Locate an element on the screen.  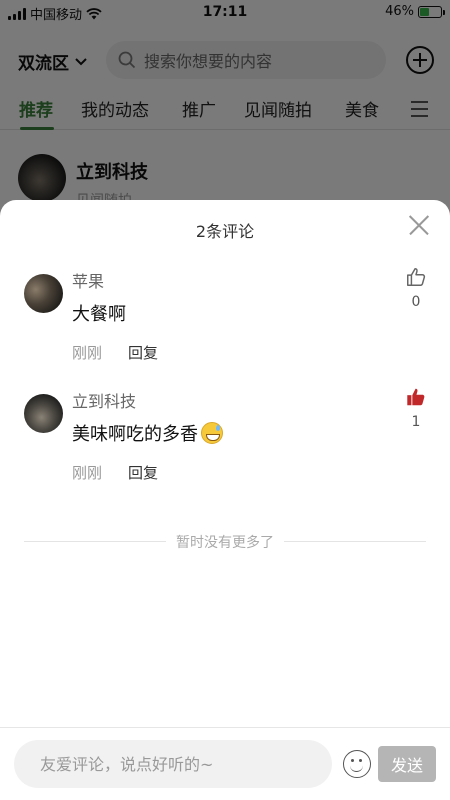
thumbs-up-filled-icon is located at coordinates (416, 397).